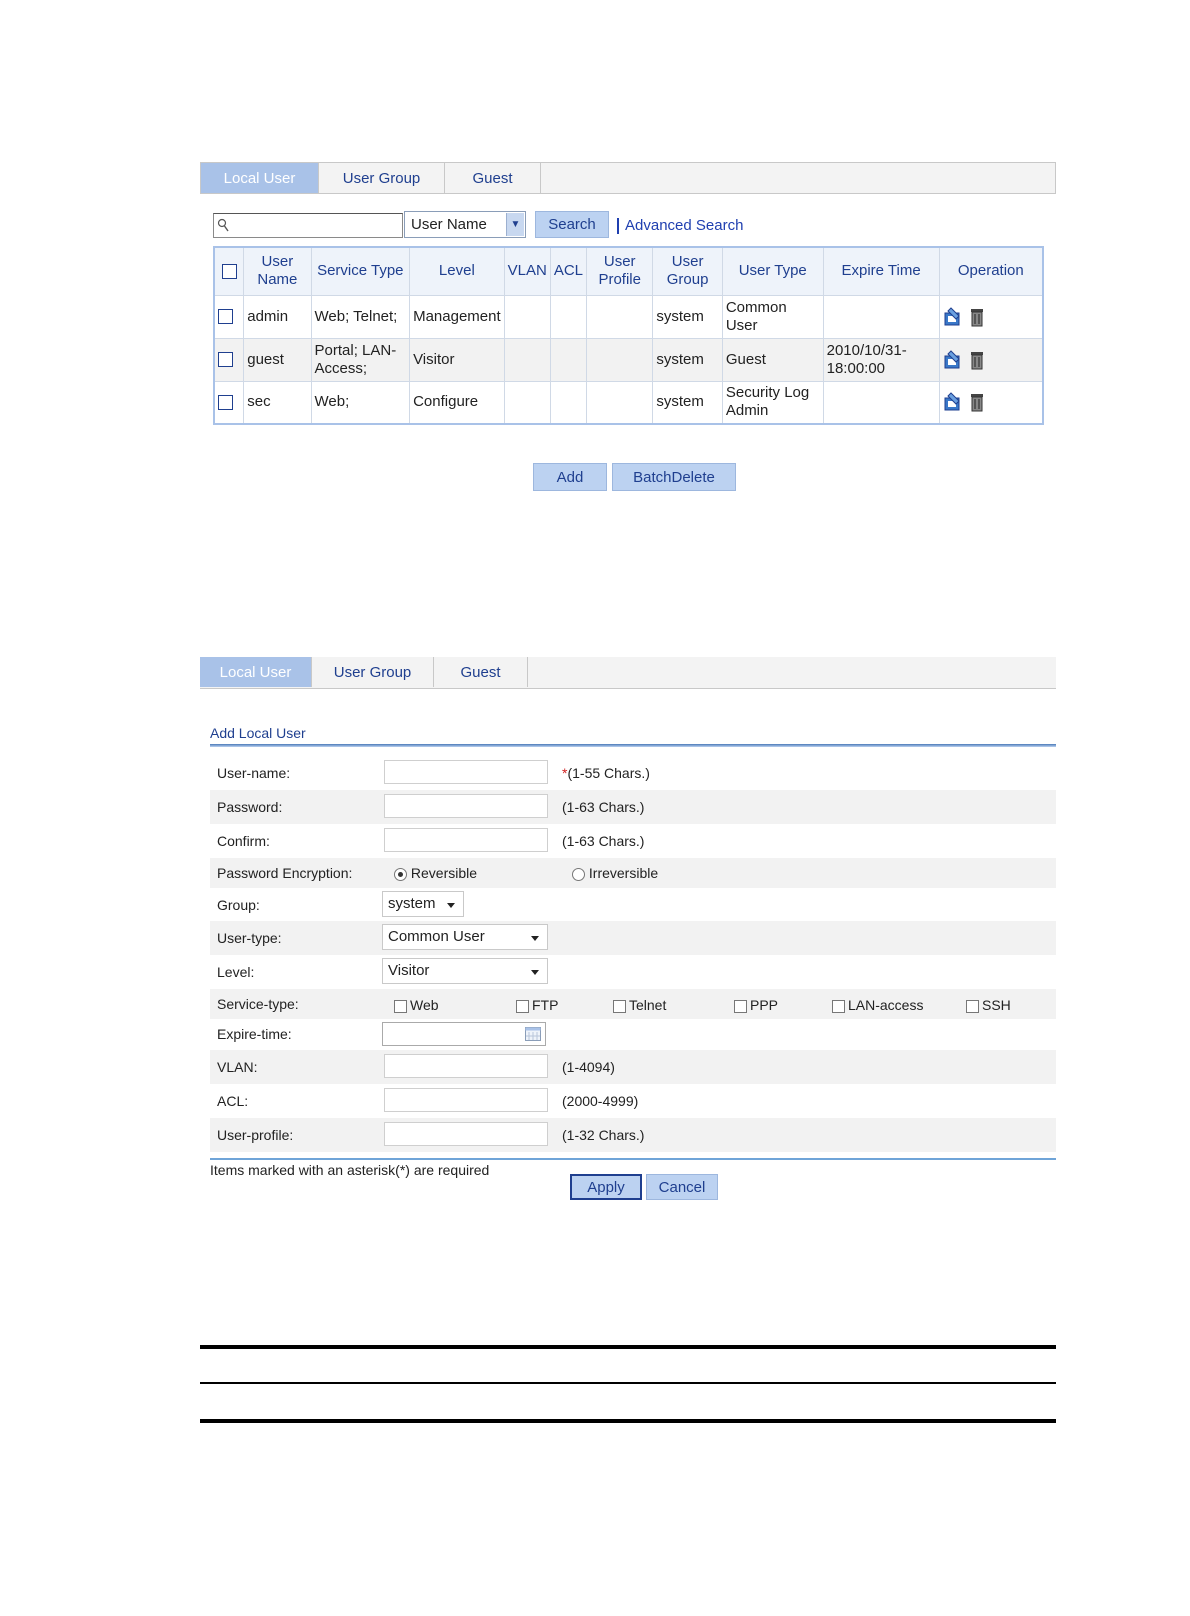 Image resolution: width=1190 pixels, height=1616 pixels. I want to click on username-input, so click(466, 772).